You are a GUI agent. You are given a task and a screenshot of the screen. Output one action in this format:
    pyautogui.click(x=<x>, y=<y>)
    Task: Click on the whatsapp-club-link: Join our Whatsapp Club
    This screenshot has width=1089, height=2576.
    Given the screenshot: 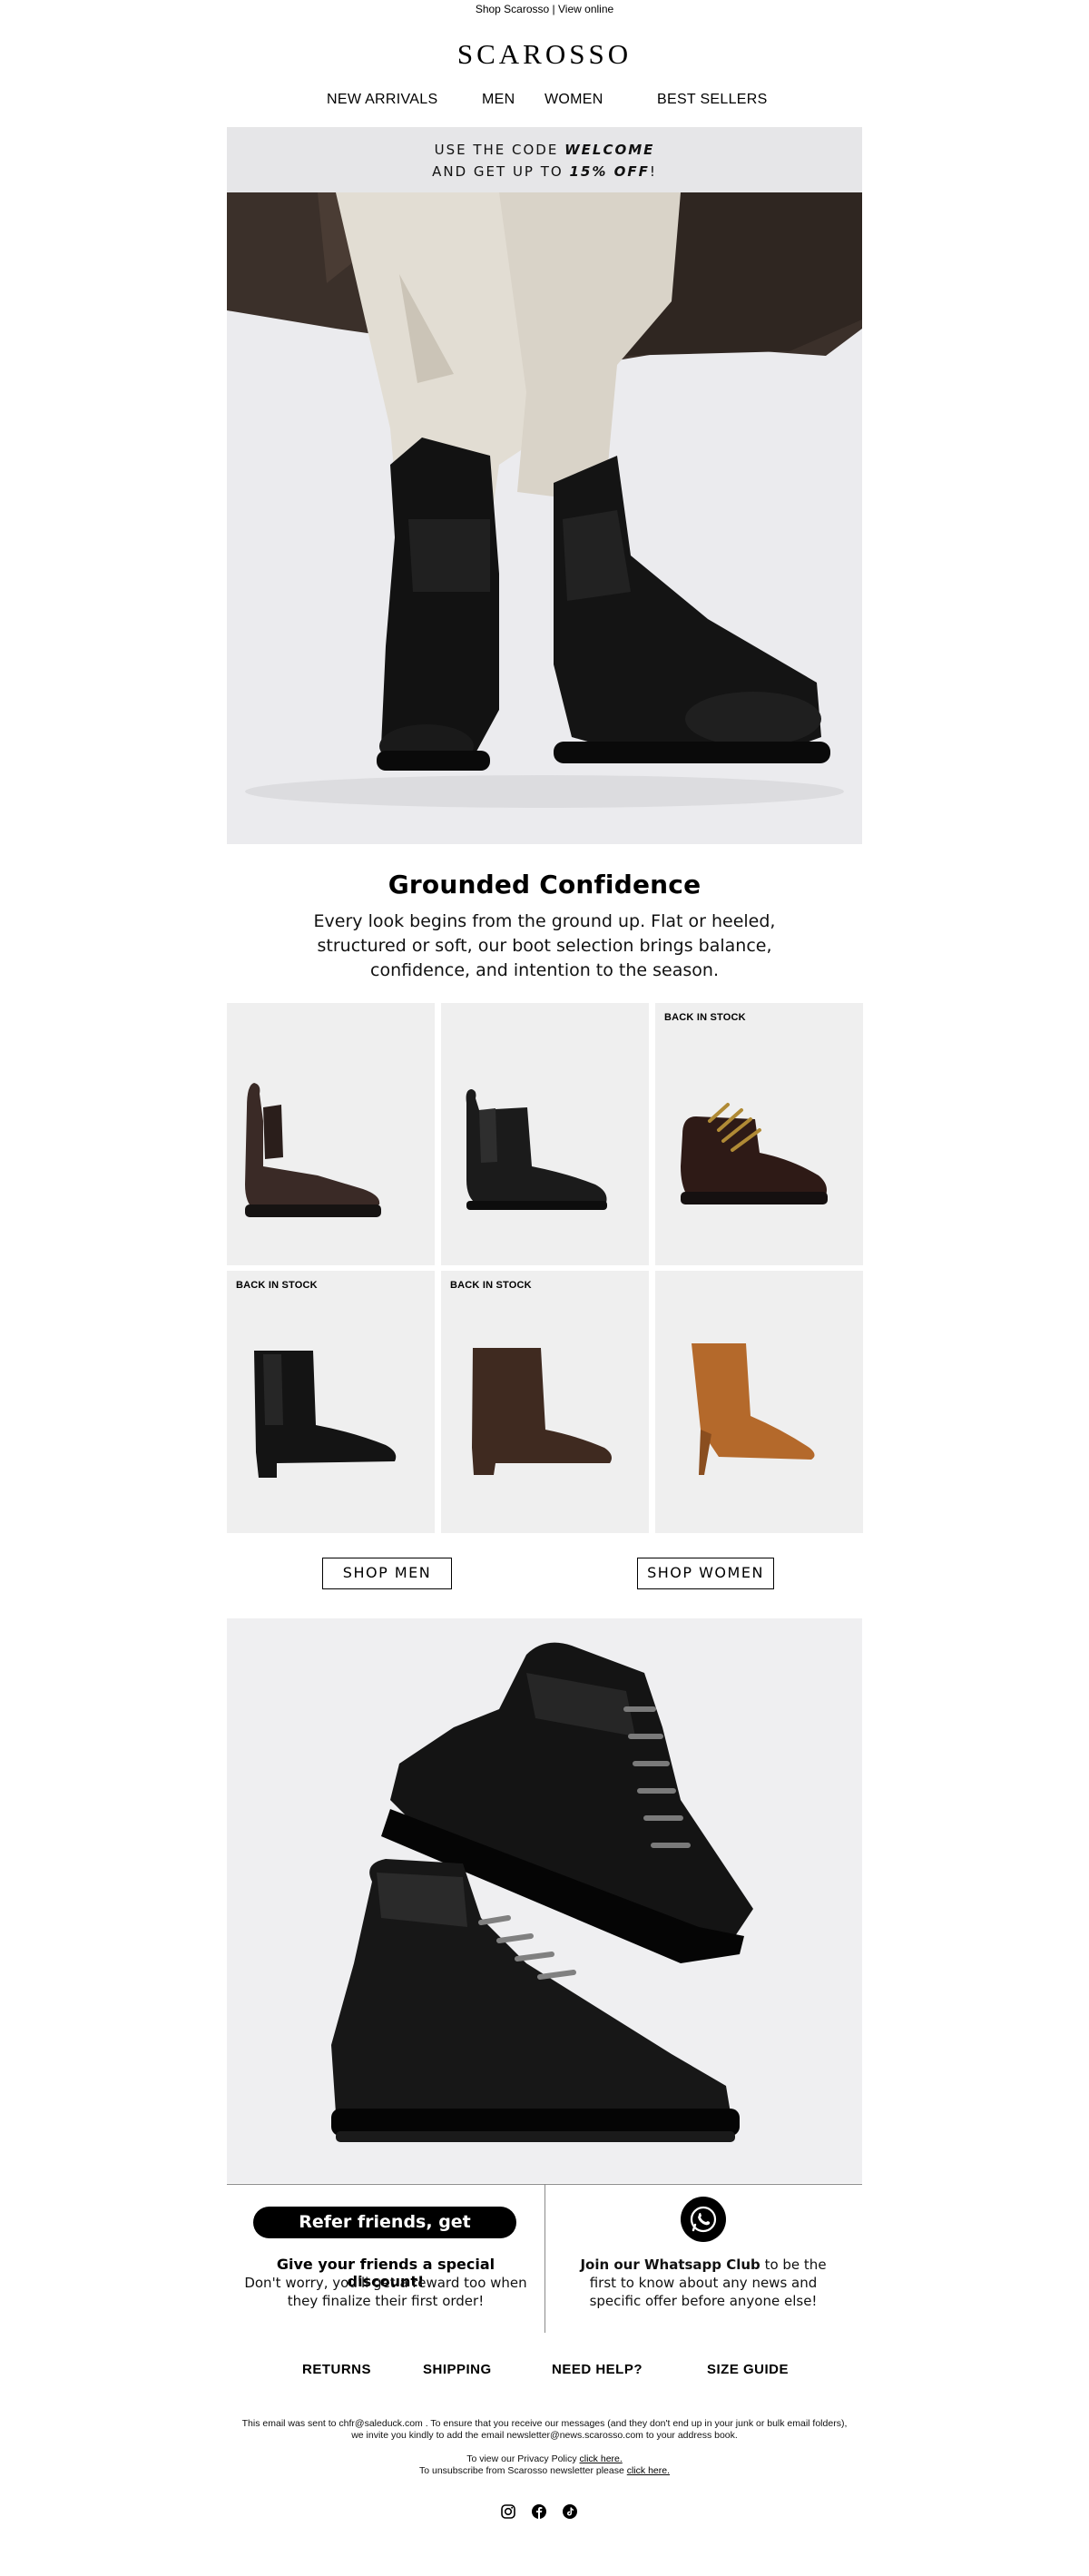 What is the action you would take?
    pyautogui.click(x=670, y=2264)
    